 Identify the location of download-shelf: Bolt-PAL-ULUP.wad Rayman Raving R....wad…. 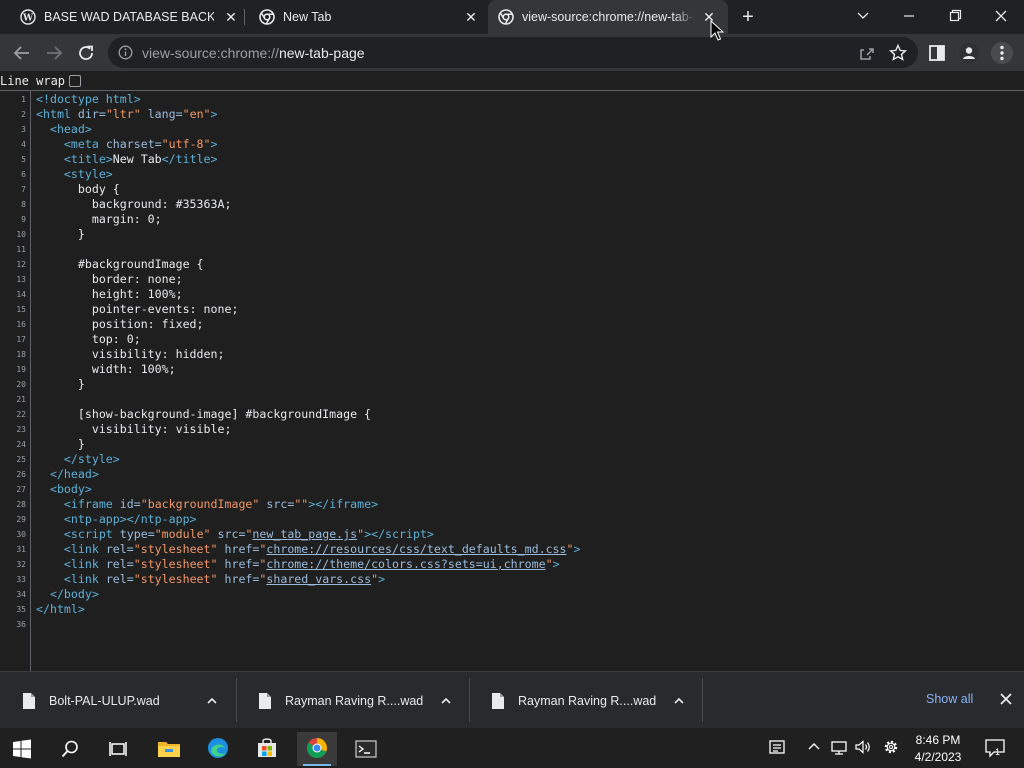
(512, 699).